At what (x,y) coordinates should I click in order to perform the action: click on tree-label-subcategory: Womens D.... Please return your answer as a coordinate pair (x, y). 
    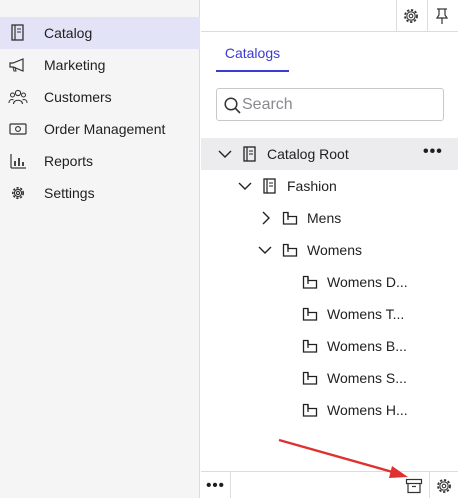
    Looking at the image, I should click on (367, 282).